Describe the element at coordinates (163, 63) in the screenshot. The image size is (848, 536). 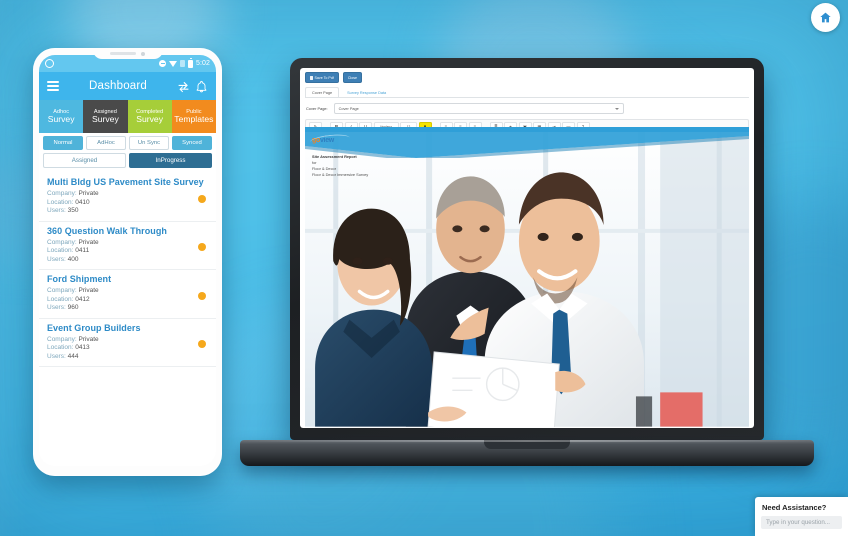
I see `do-not-disturb-icon` at that location.